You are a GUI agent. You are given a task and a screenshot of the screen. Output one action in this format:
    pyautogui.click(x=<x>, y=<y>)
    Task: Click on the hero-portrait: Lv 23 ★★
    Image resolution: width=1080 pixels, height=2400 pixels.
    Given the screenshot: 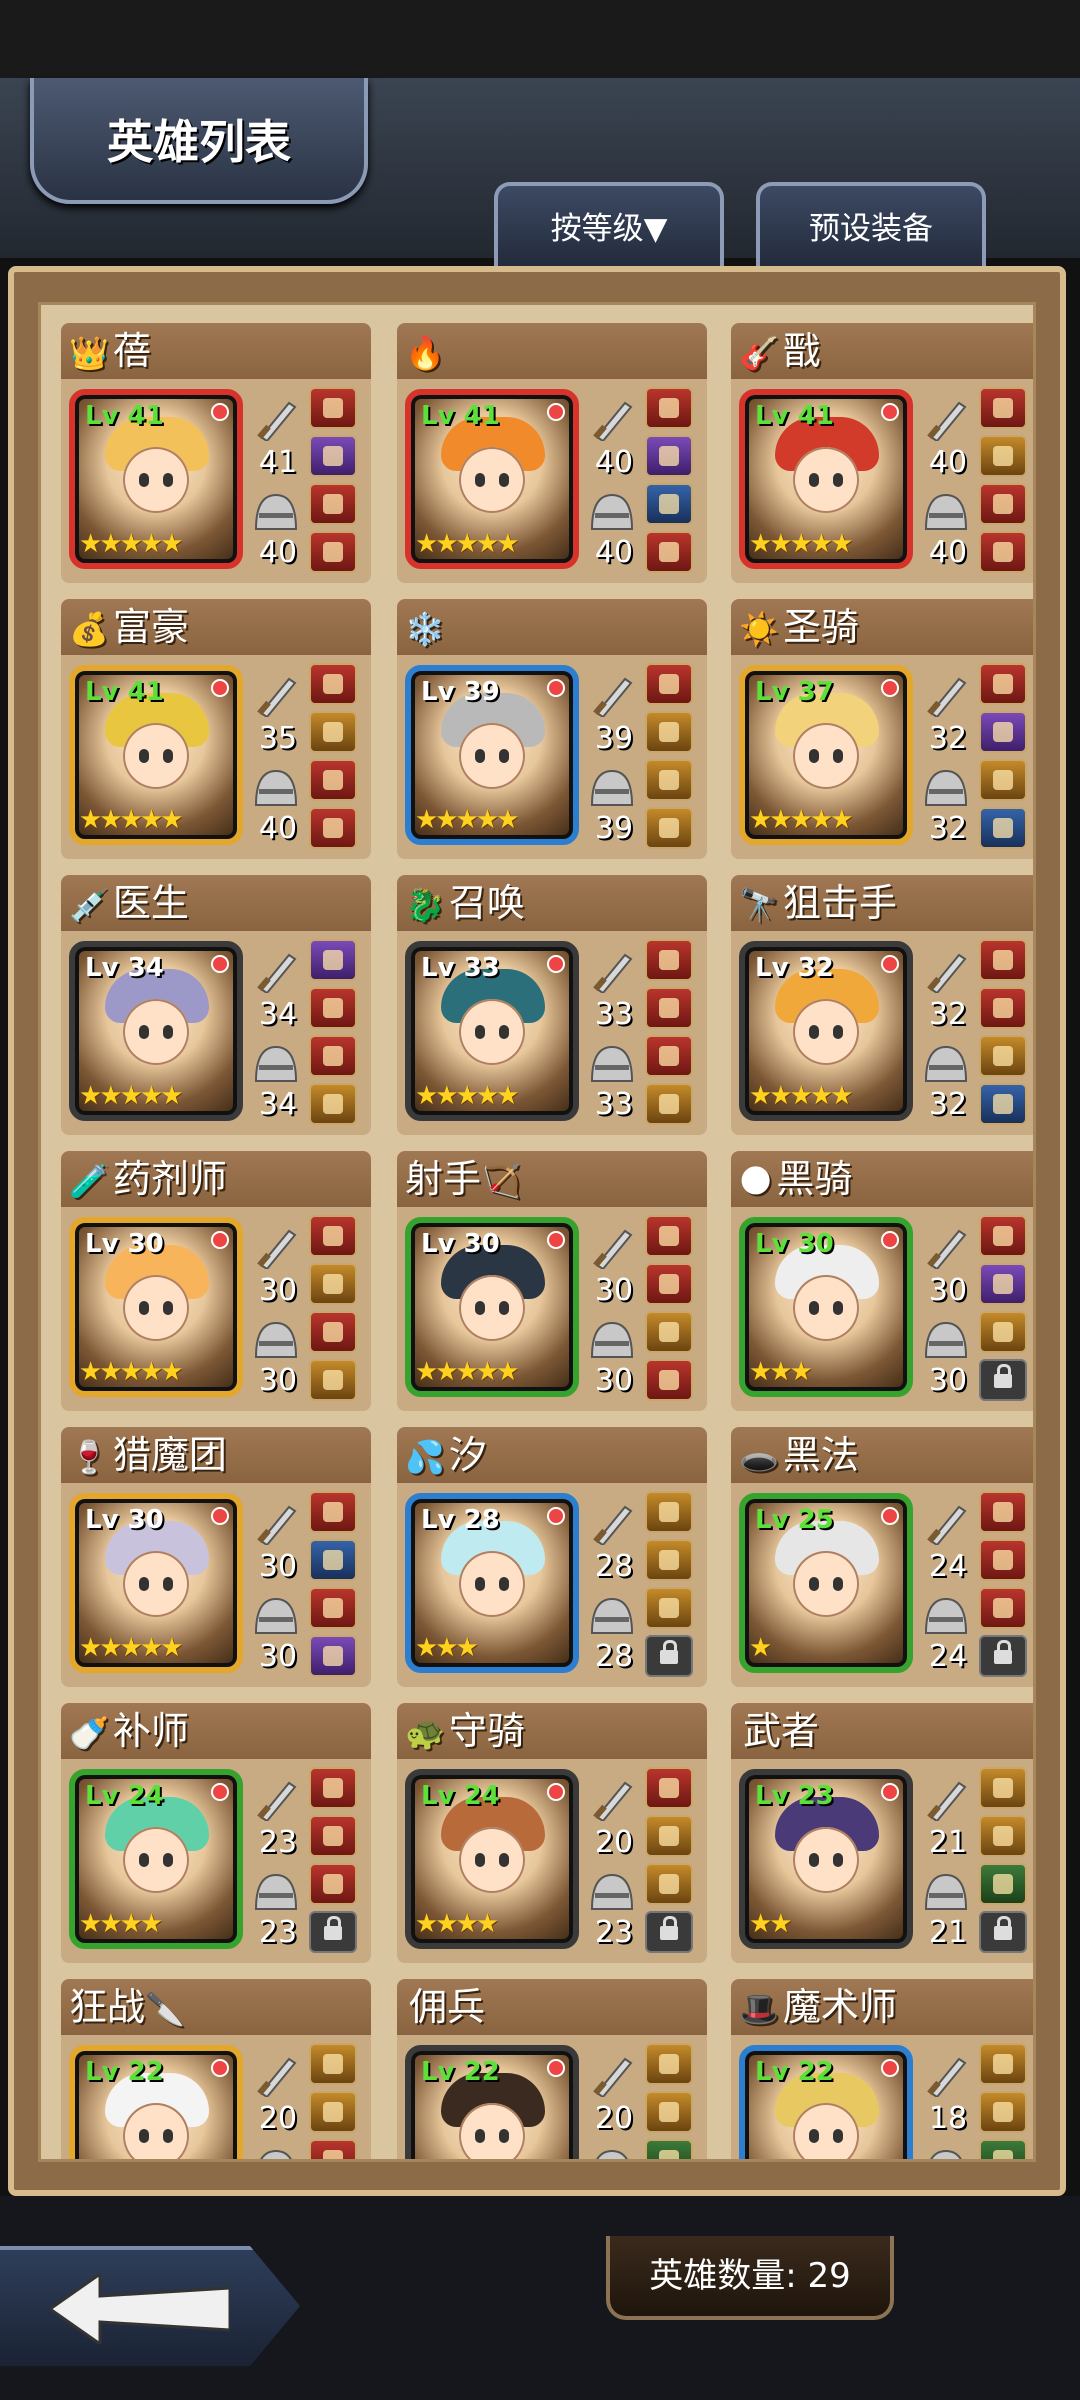 What is the action you would take?
    pyautogui.click(x=826, y=1859)
    